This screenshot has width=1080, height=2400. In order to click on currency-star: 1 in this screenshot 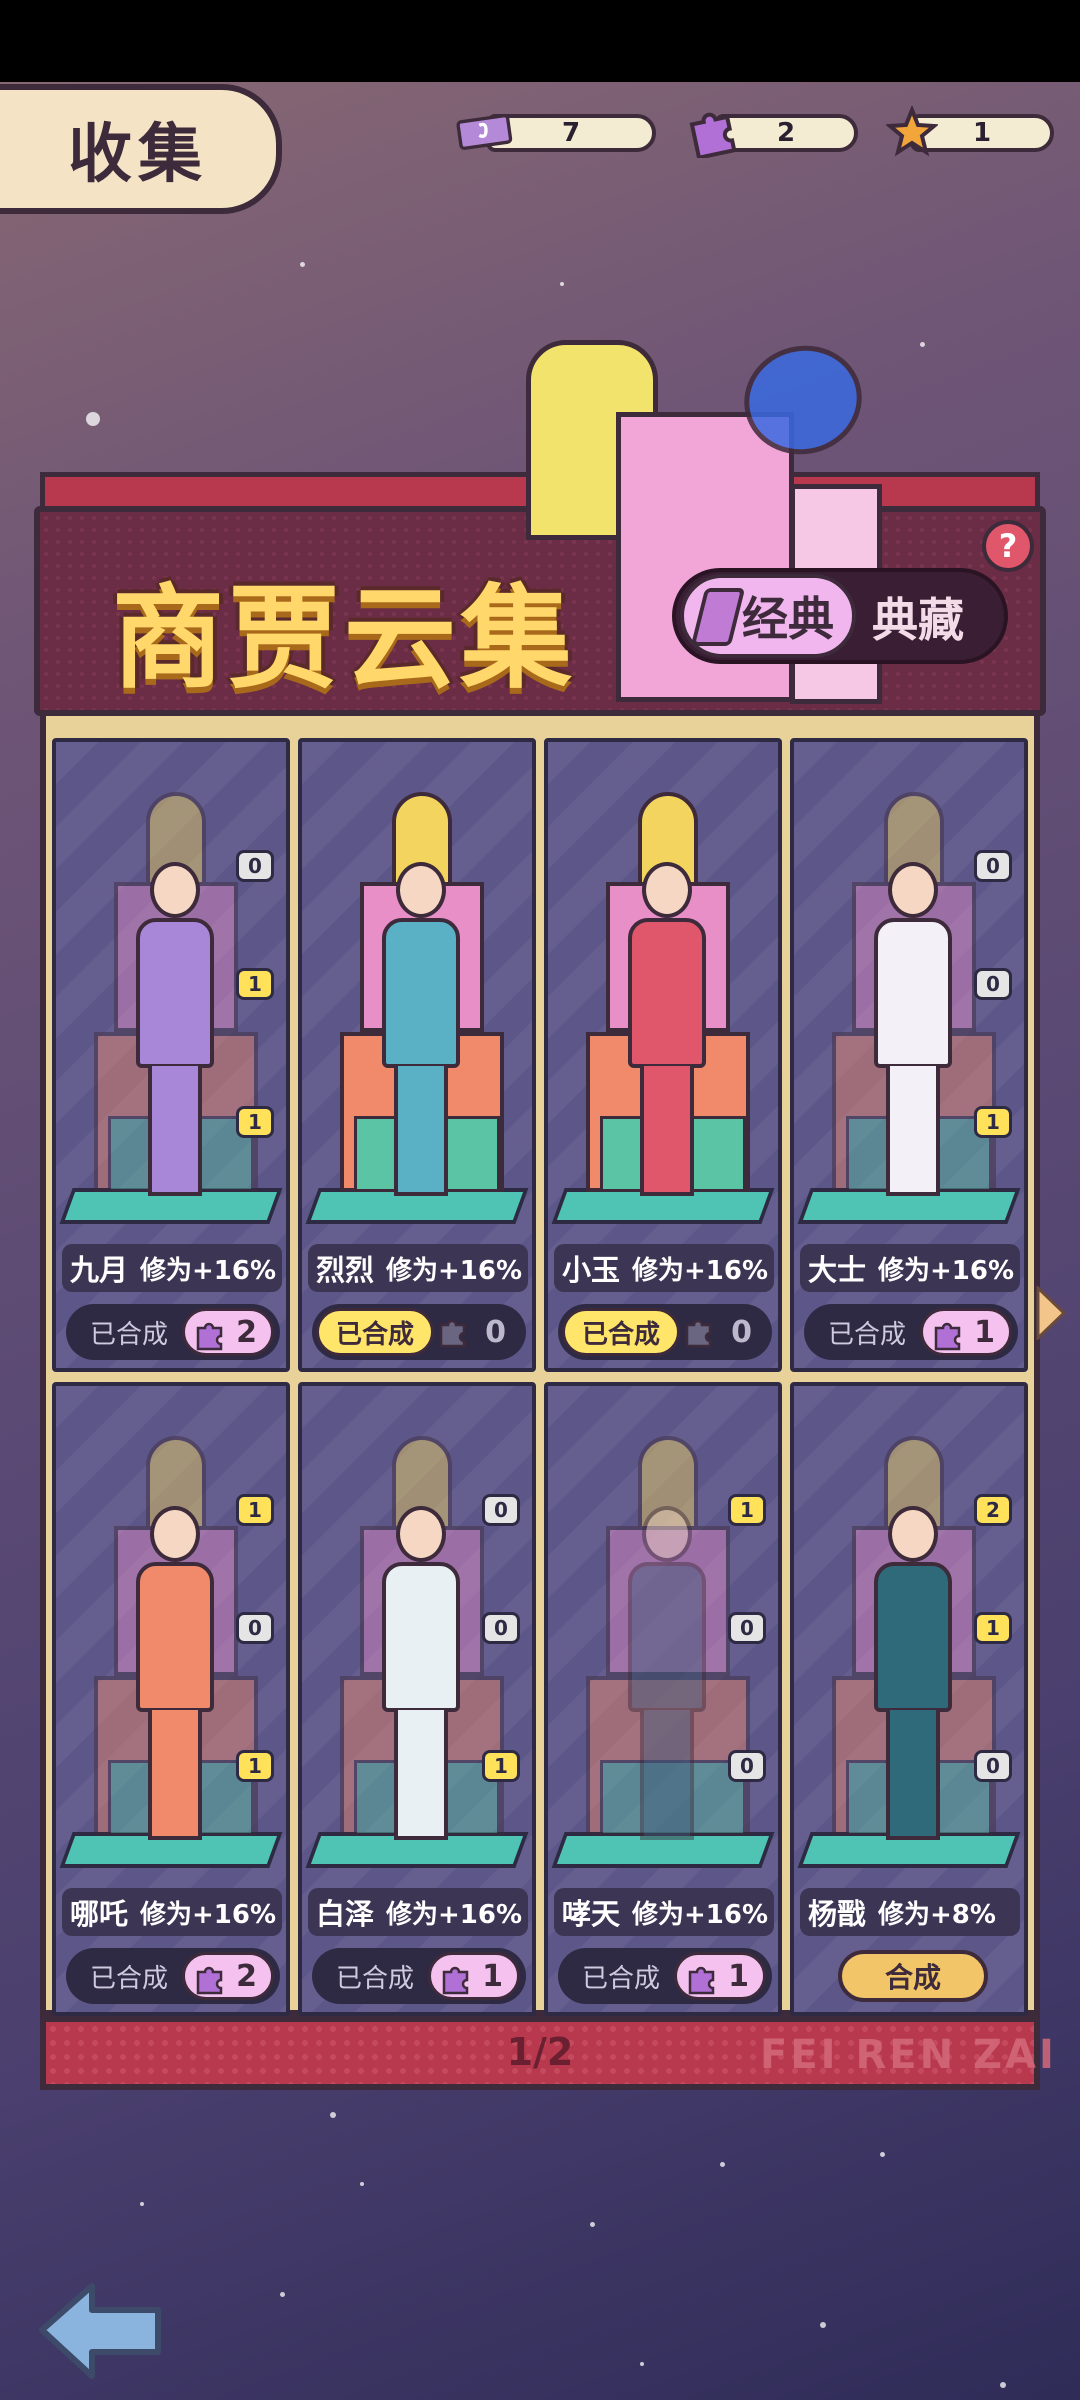, I will do `click(968, 131)`.